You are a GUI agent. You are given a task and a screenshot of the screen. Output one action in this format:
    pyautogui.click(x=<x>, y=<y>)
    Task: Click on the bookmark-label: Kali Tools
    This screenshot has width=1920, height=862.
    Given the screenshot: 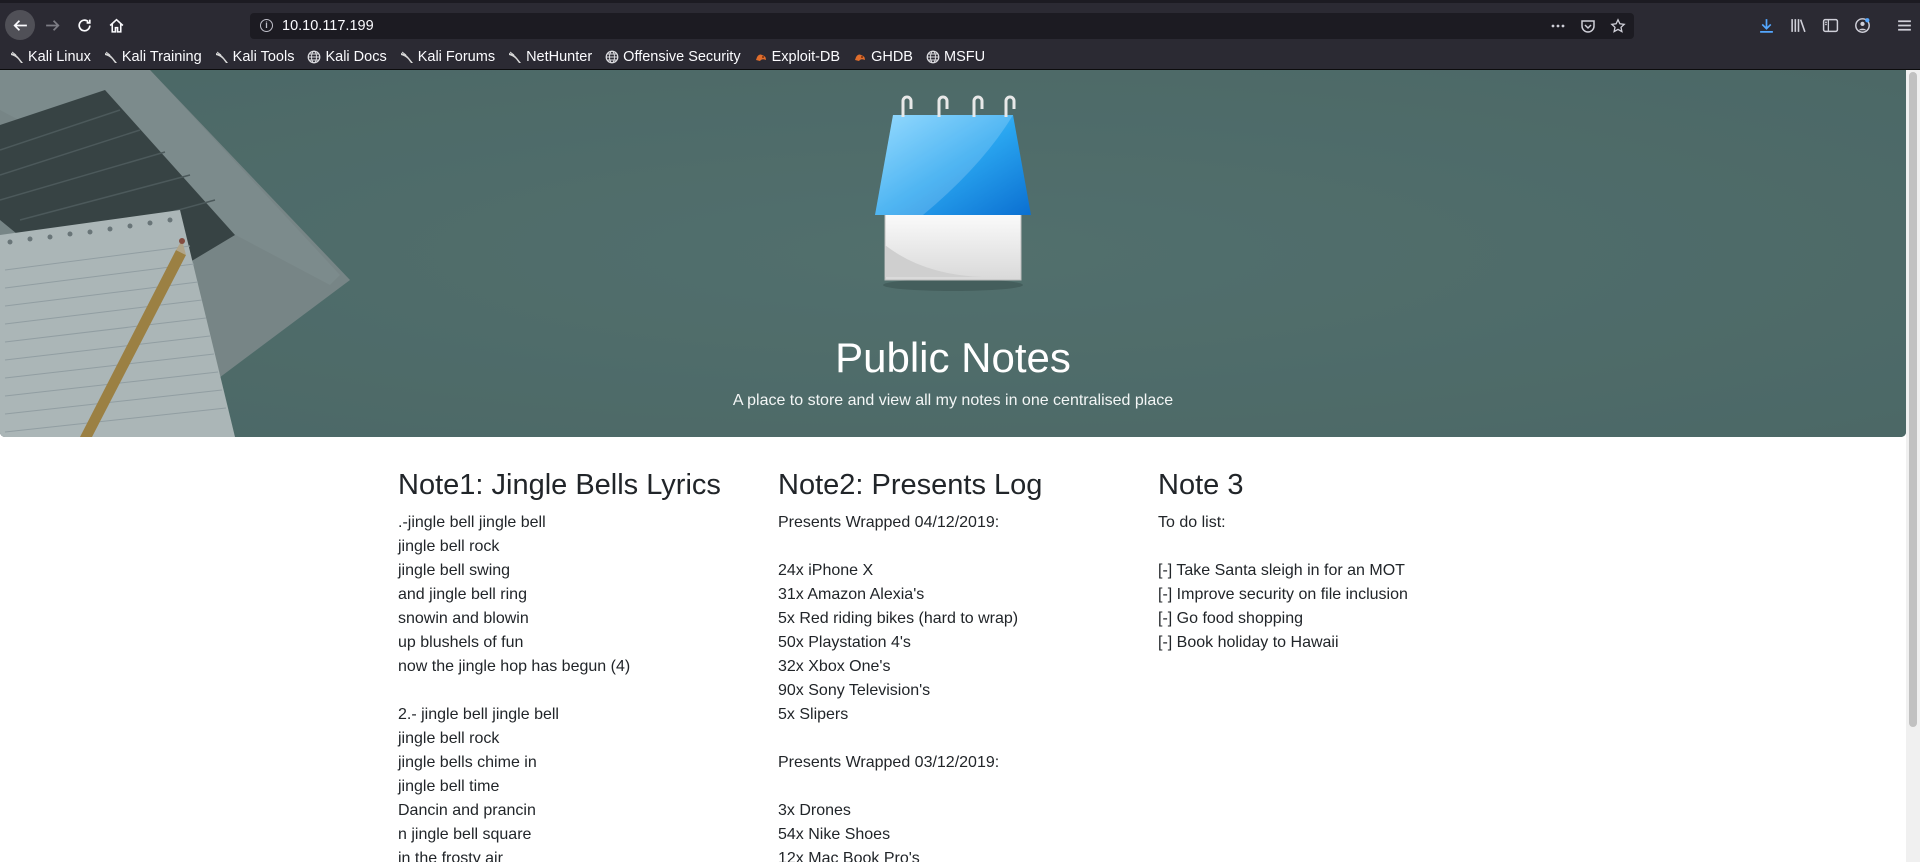 What is the action you would take?
    pyautogui.click(x=263, y=57)
    